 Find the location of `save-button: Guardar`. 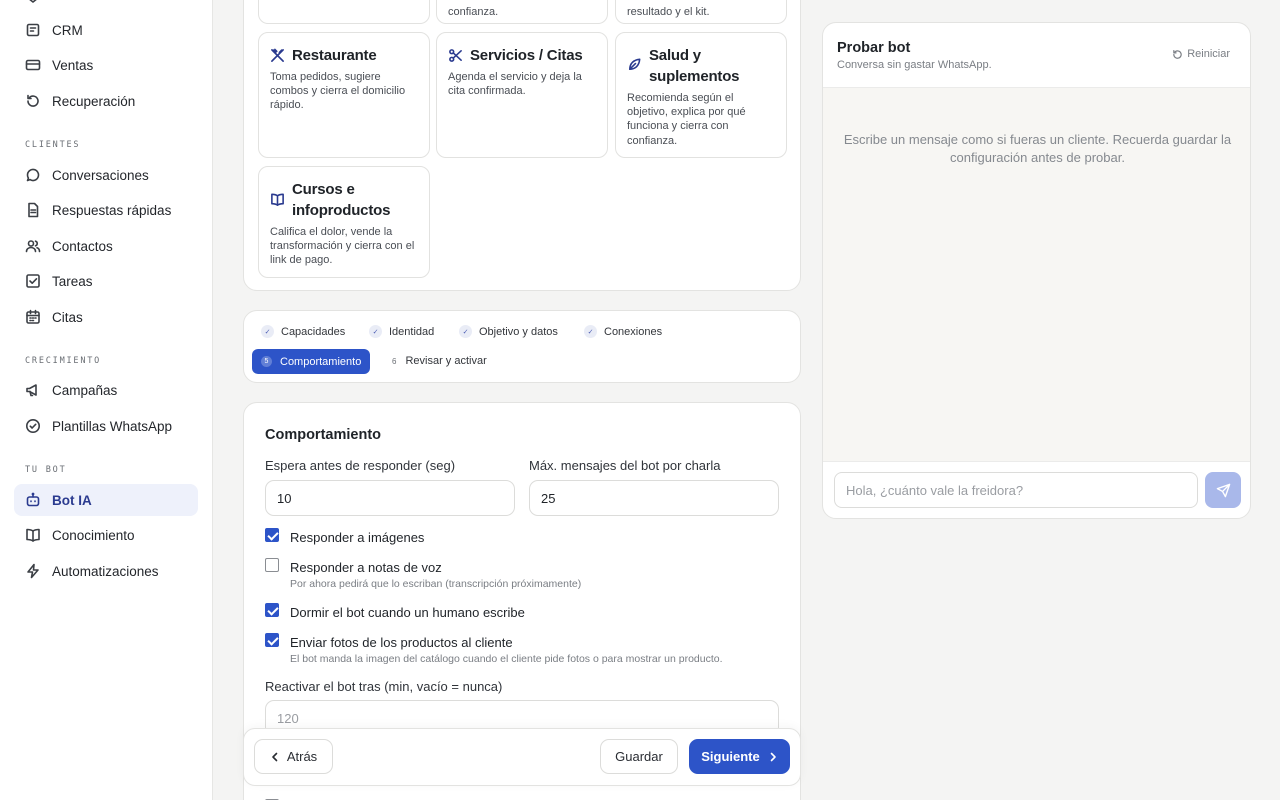

save-button: Guardar is located at coordinates (639, 756).